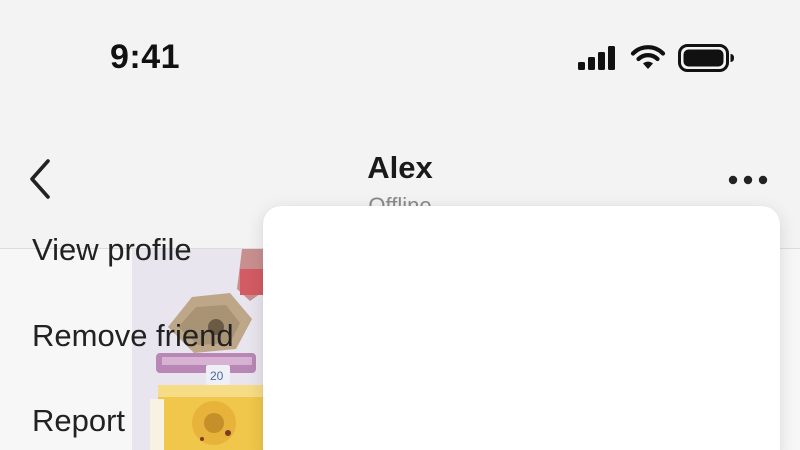 The image size is (800, 450). I want to click on battery-icon, so click(707, 58).